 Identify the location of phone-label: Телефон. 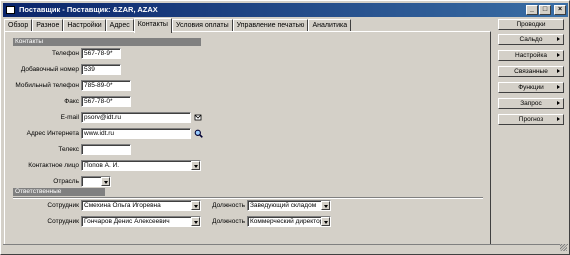
(65, 53).